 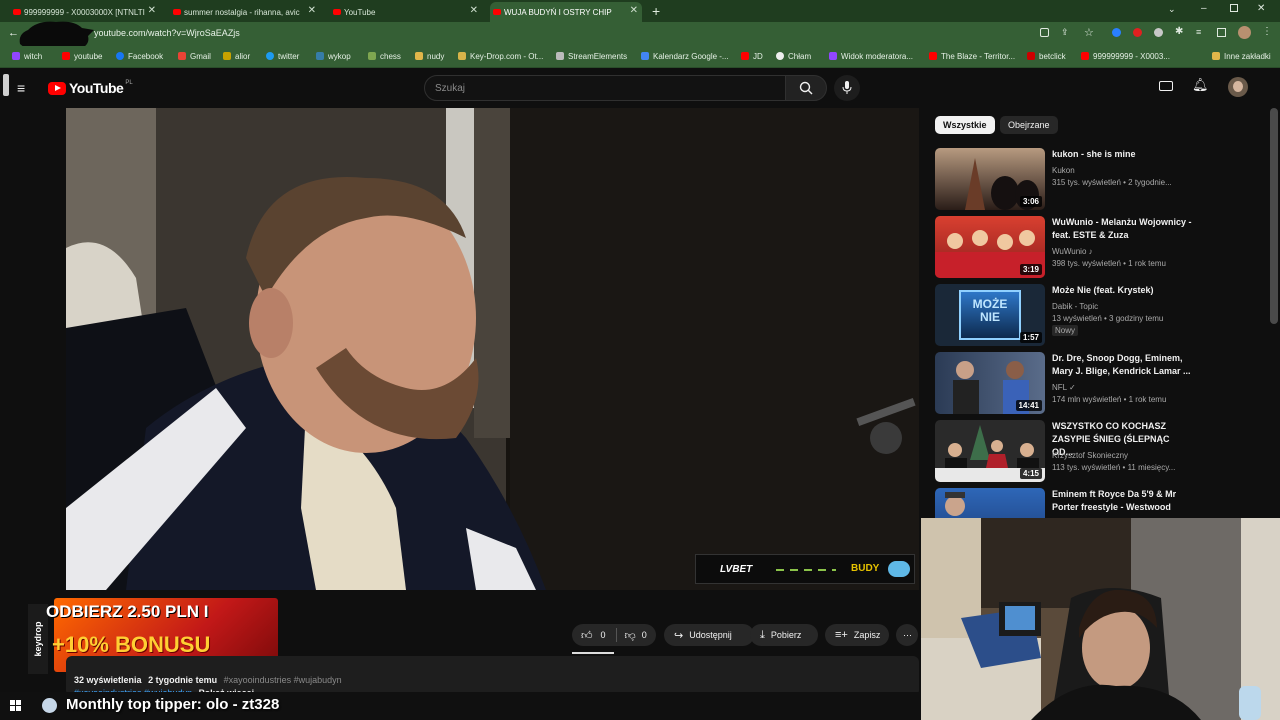 What do you see at coordinates (1072, 251) in the screenshot?
I see `channel-name: WuWunio ♪` at bounding box center [1072, 251].